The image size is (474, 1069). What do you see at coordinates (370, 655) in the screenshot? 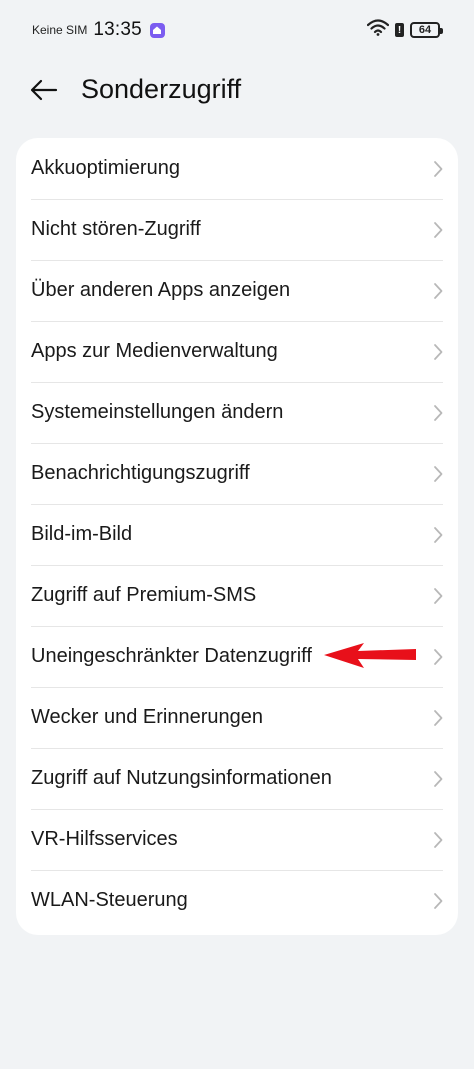
I see `red-arrow-icon` at bounding box center [370, 655].